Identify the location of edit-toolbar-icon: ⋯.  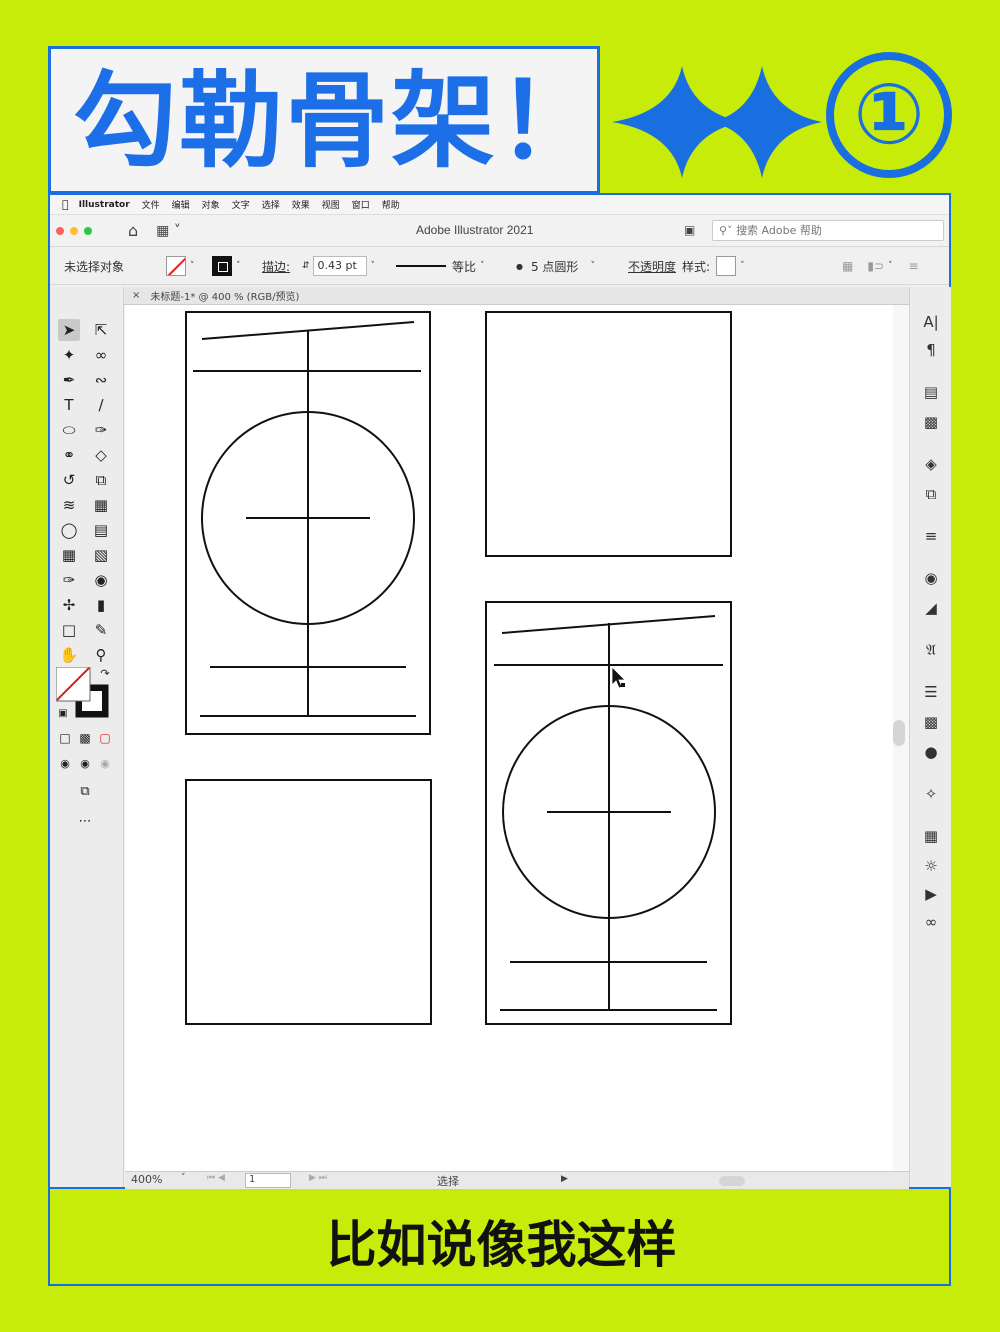
(85, 822).